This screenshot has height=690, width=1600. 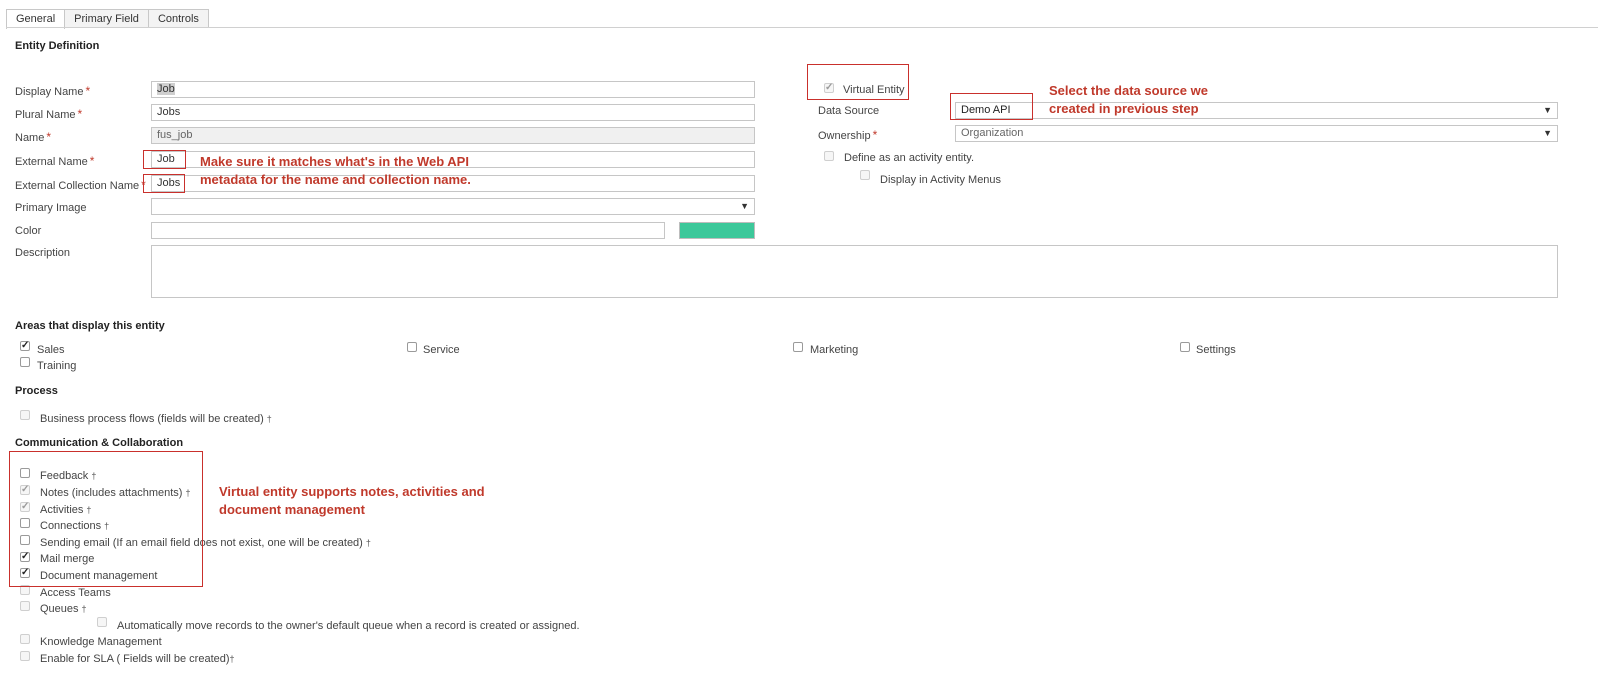 I want to click on annotation-box-virtual-entity, so click(x=858, y=82).